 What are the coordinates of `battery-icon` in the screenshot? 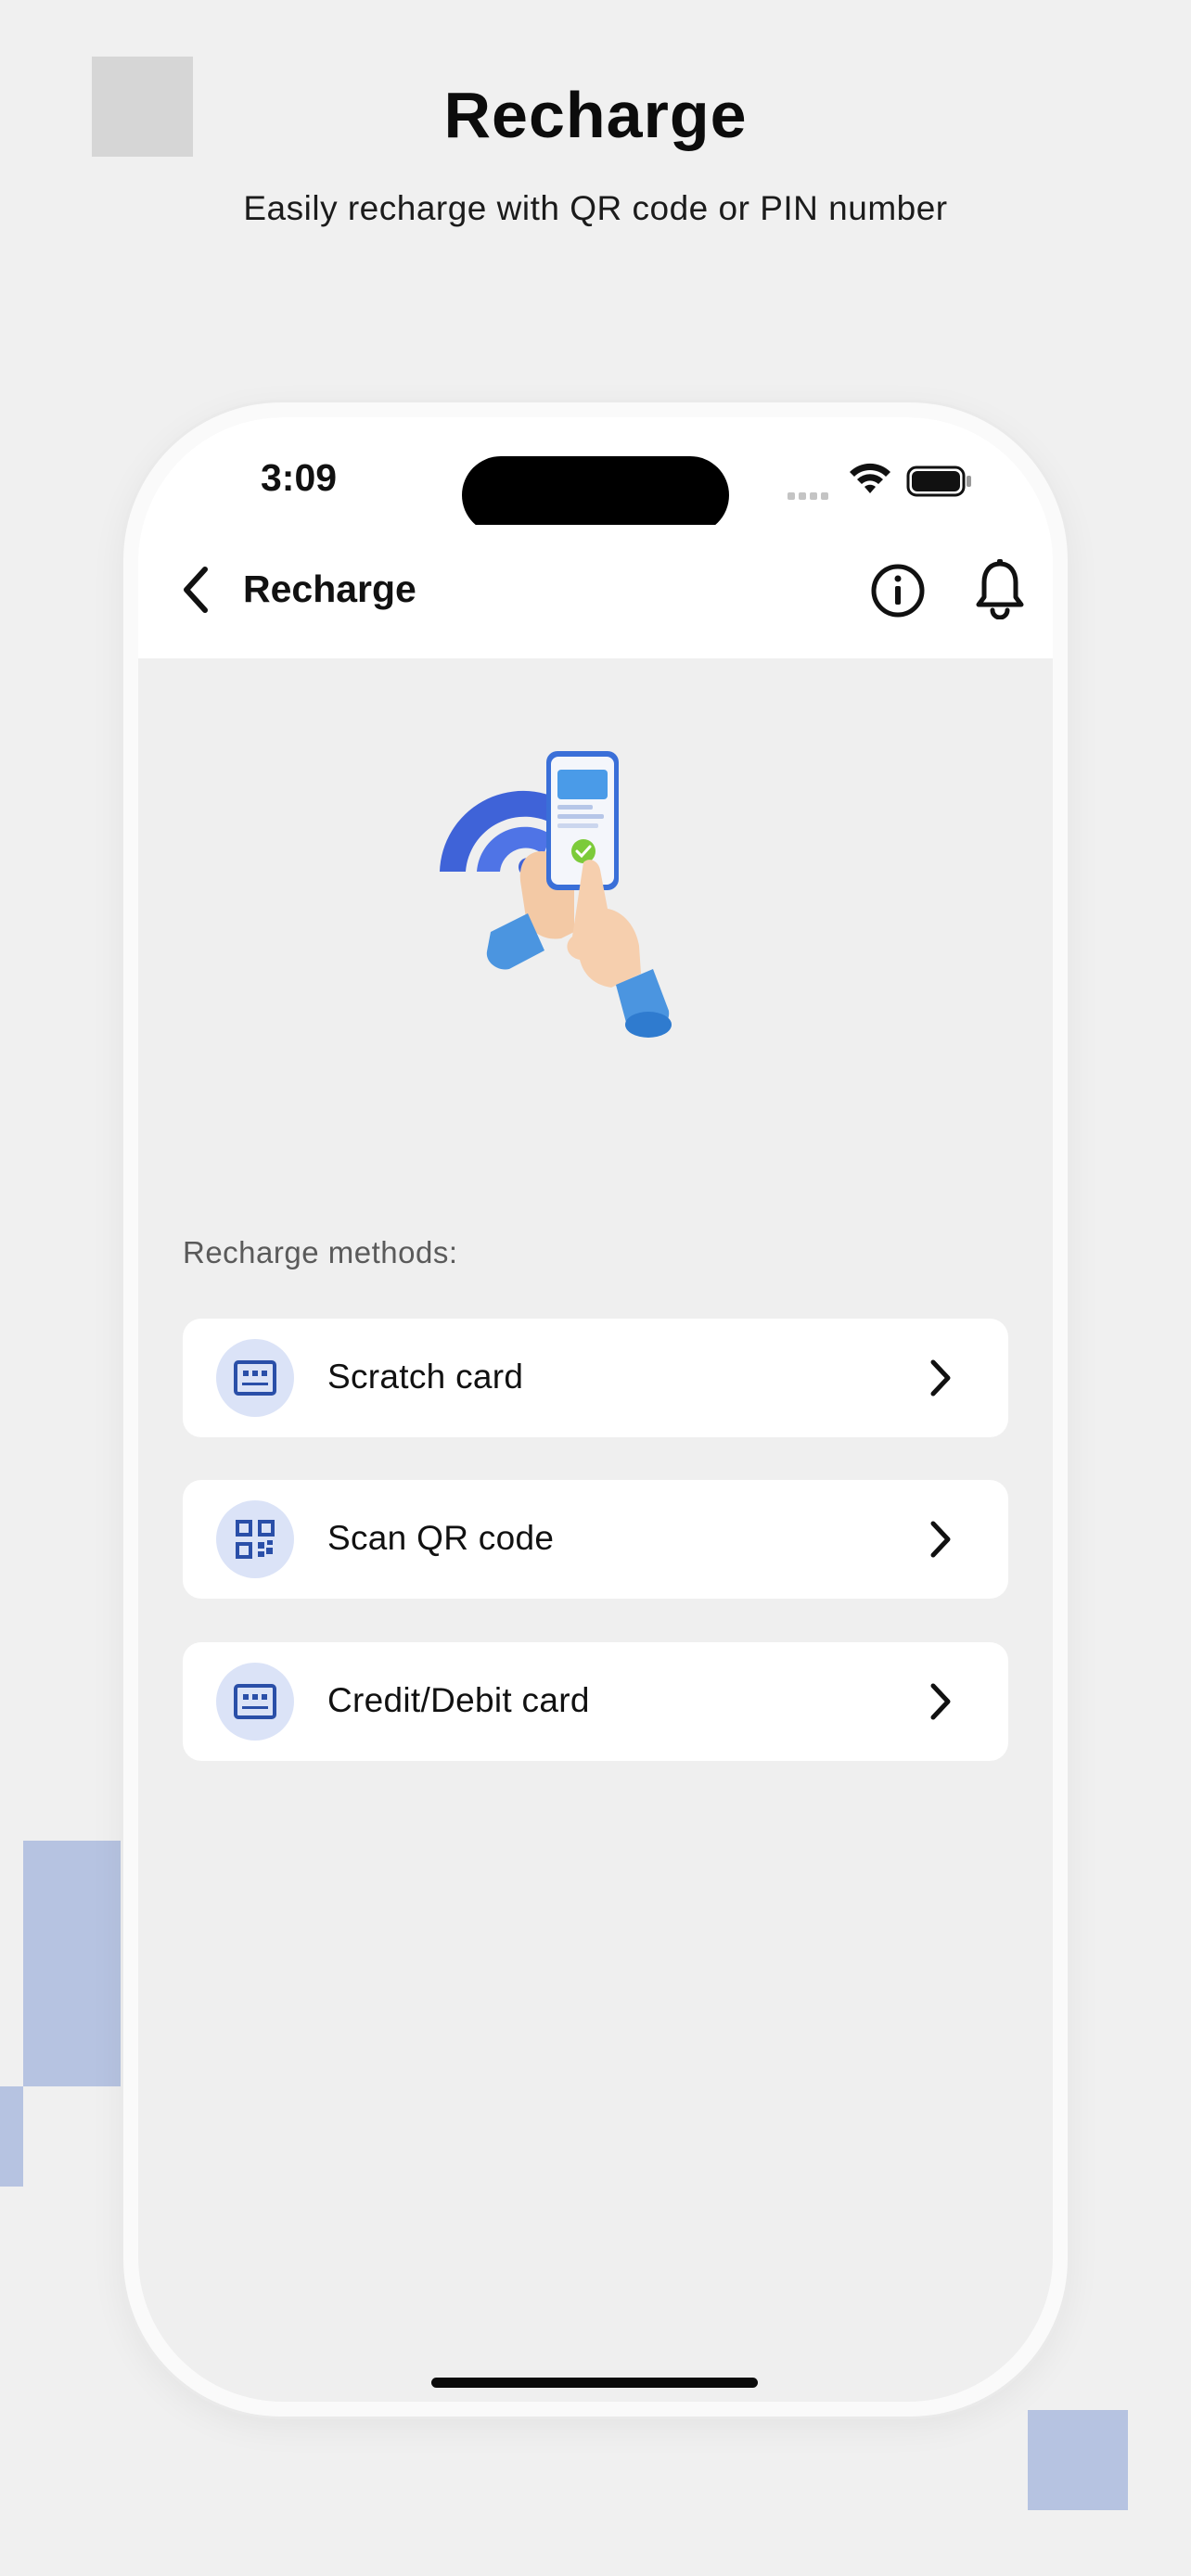 It's located at (938, 481).